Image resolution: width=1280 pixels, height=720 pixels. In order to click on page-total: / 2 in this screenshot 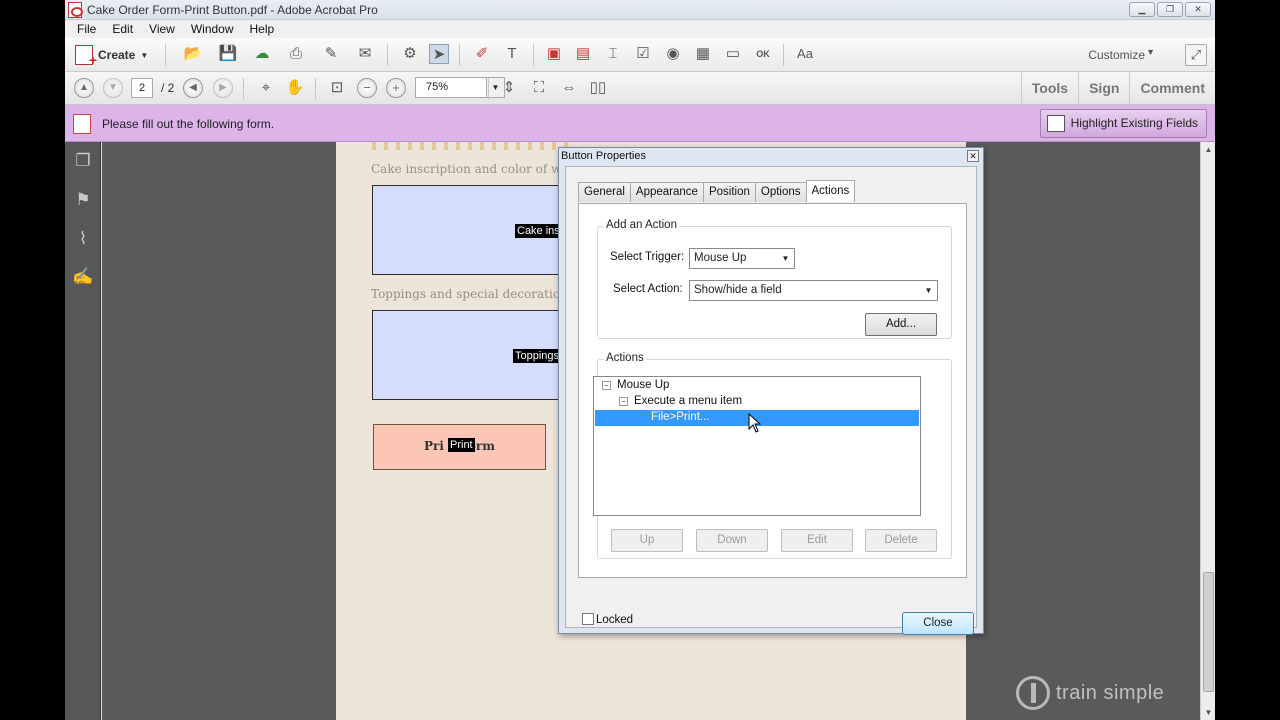, I will do `click(168, 88)`.